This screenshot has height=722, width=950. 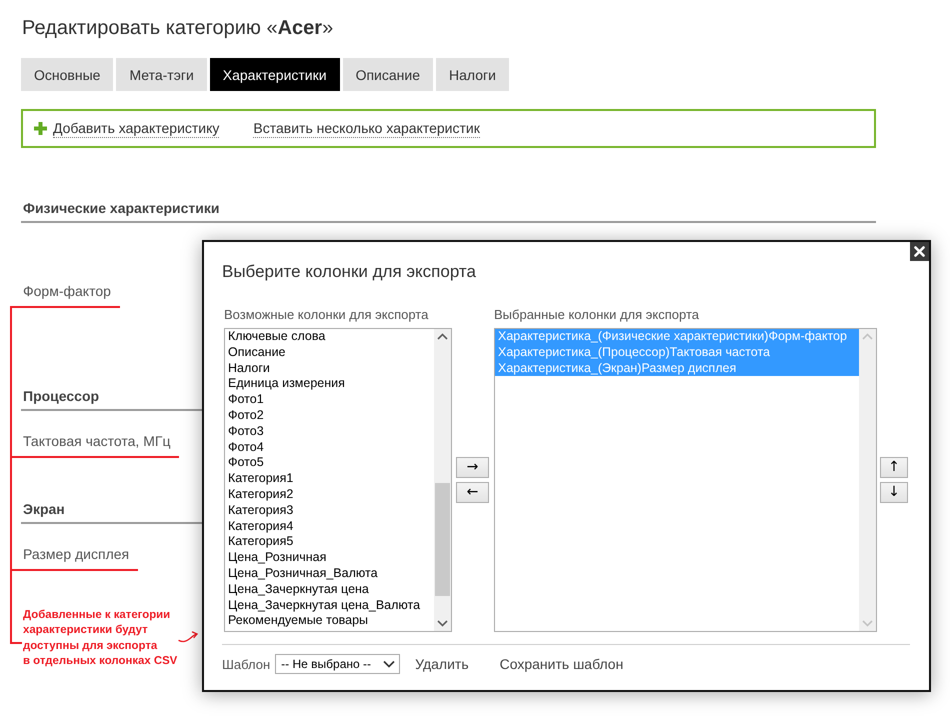 What do you see at coordinates (178, 28) in the screenshot?
I see `page-title: Редактировать категорию «Acer»` at bounding box center [178, 28].